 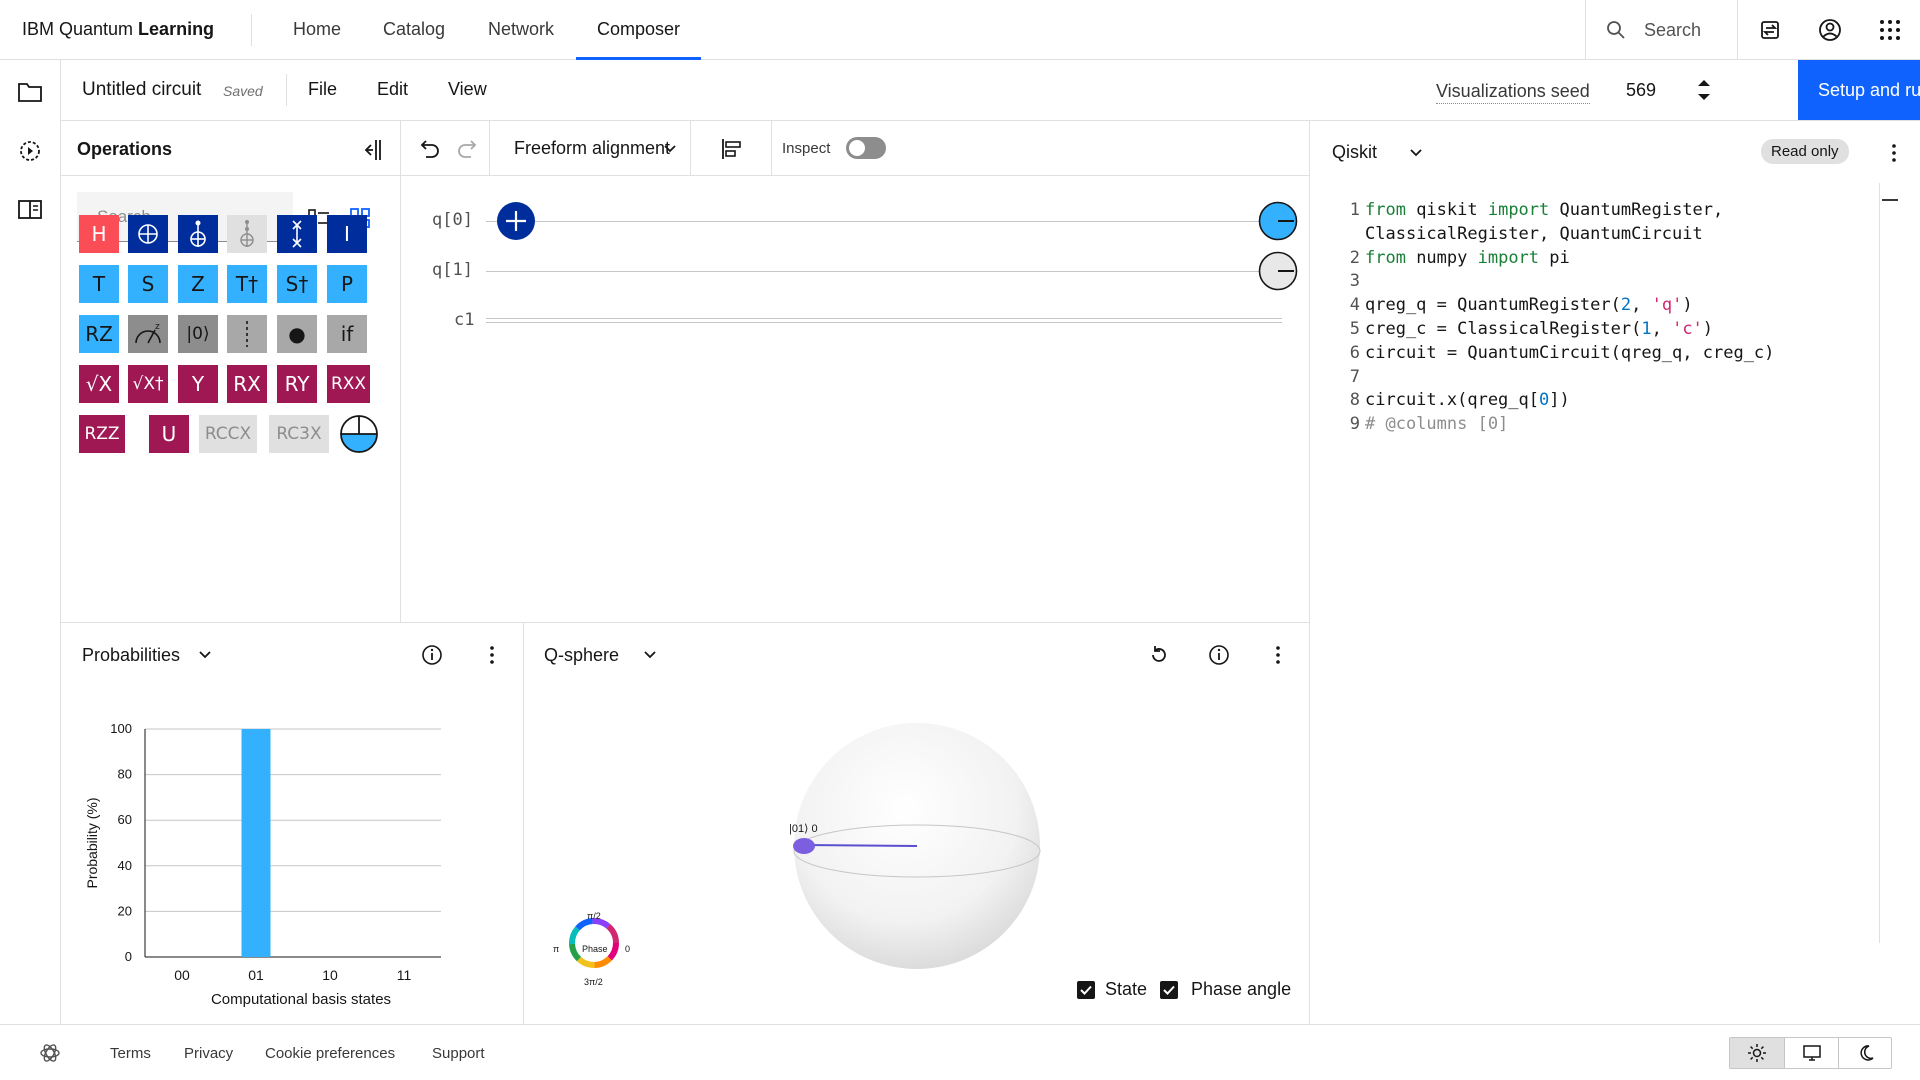 I want to click on gate-rz-button: RZ, so click(x=99, y=334).